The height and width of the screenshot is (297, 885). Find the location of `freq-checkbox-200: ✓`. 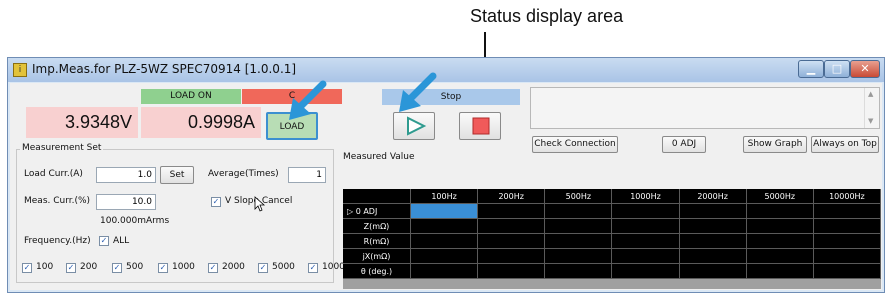

freq-checkbox-200: ✓ is located at coordinates (71, 268).